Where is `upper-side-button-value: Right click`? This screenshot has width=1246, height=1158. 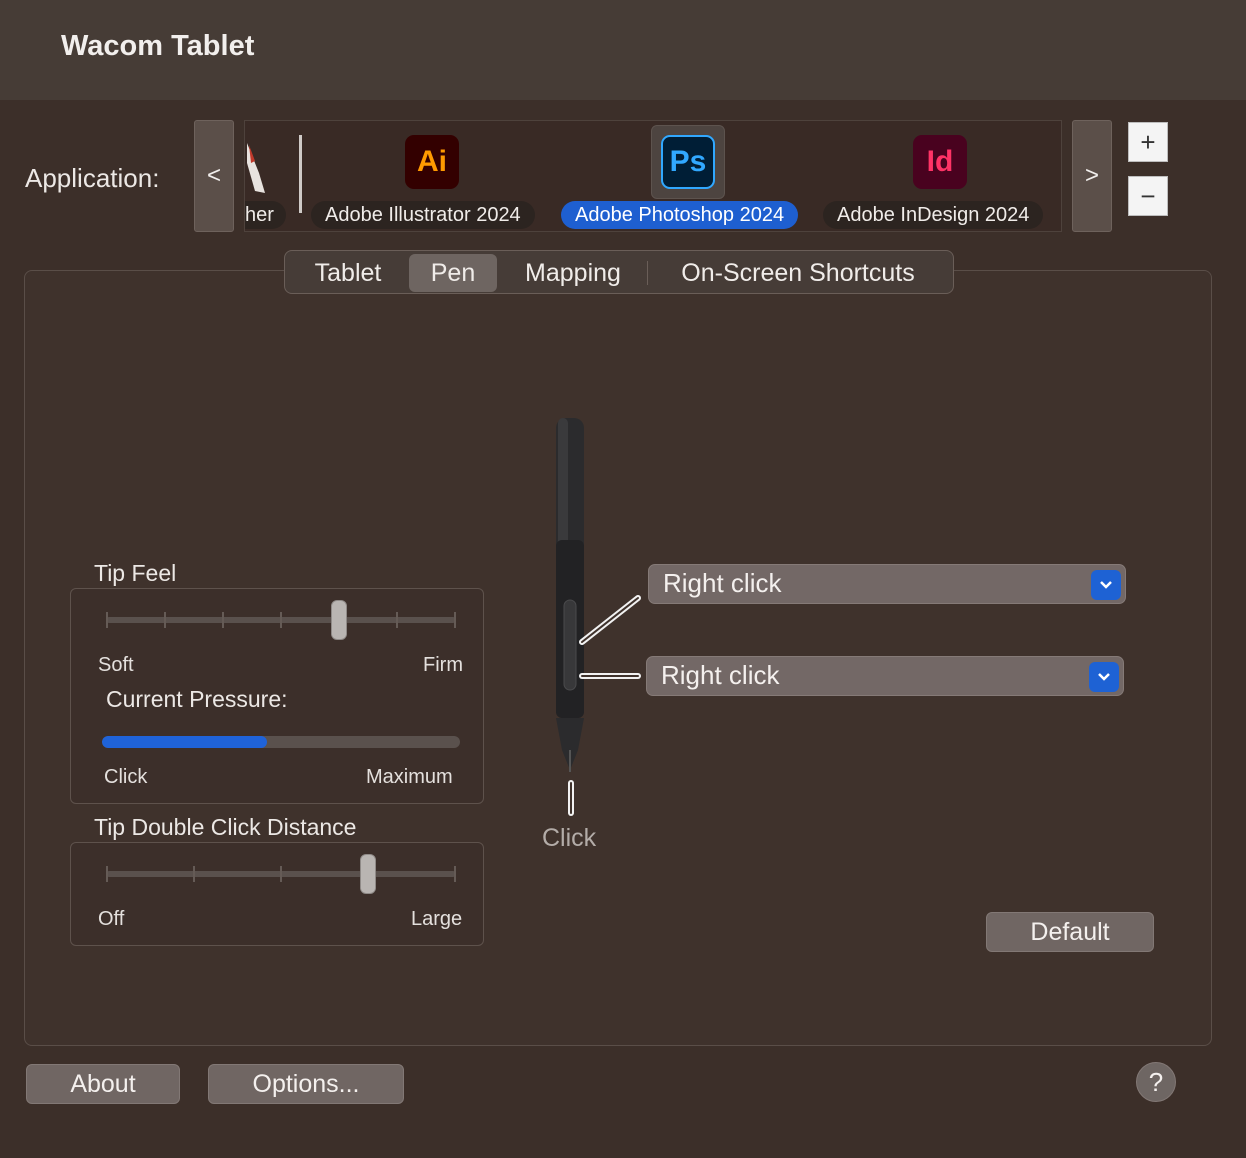
upper-side-button-value: Right click is located at coordinates (722, 583).